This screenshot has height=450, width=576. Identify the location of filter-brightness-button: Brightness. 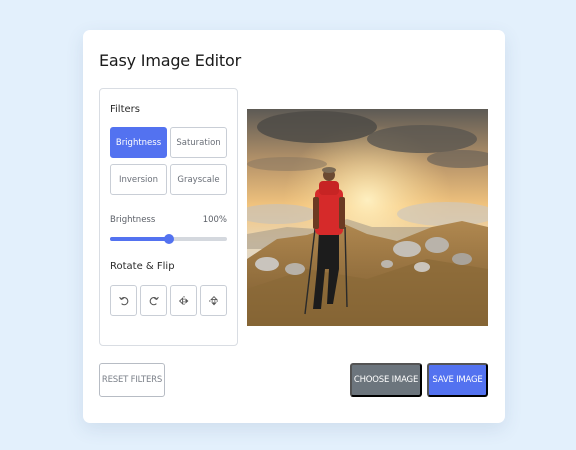
(138, 142).